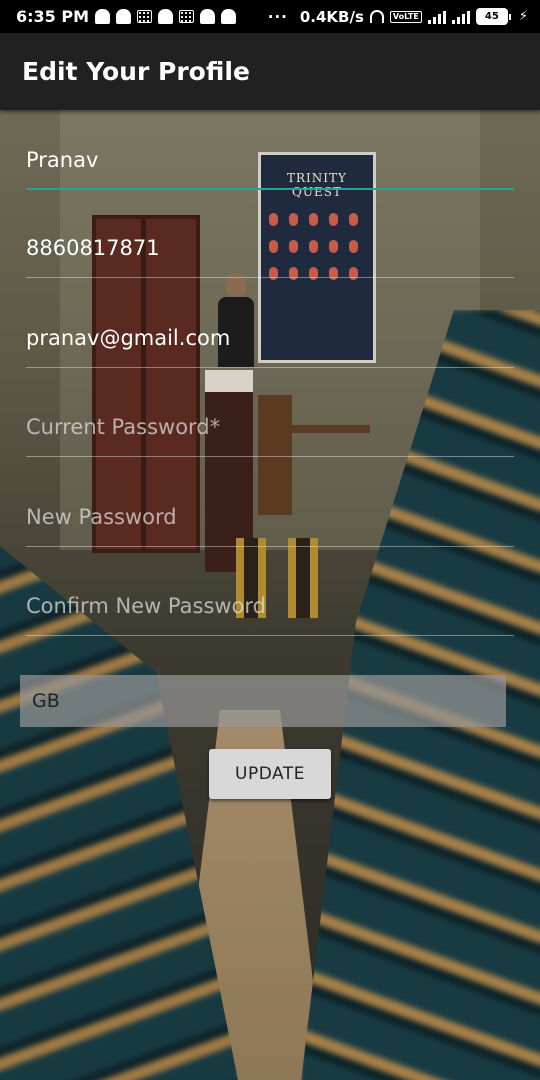 This screenshot has height=1080, width=540. Describe the element at coordinates (277, 16) in the screenshot. I see `more-notifications-icon: ···` at that location.